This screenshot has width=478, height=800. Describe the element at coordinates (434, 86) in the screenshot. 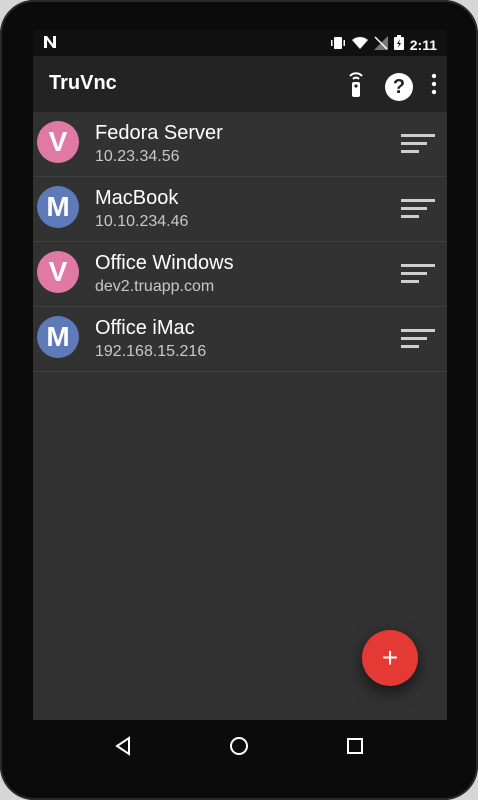

I see `overflow-menu-icon` at that location.